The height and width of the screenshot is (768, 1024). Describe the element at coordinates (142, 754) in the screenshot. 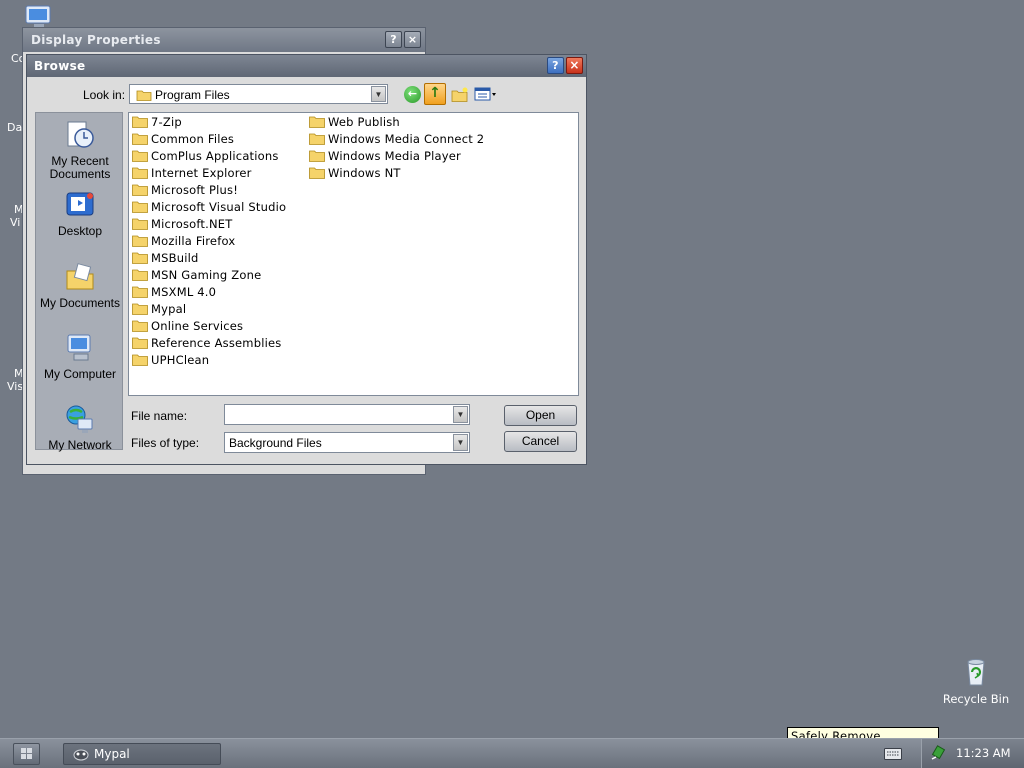

I see `taskbar-button-mypal: Mypal` at that location.